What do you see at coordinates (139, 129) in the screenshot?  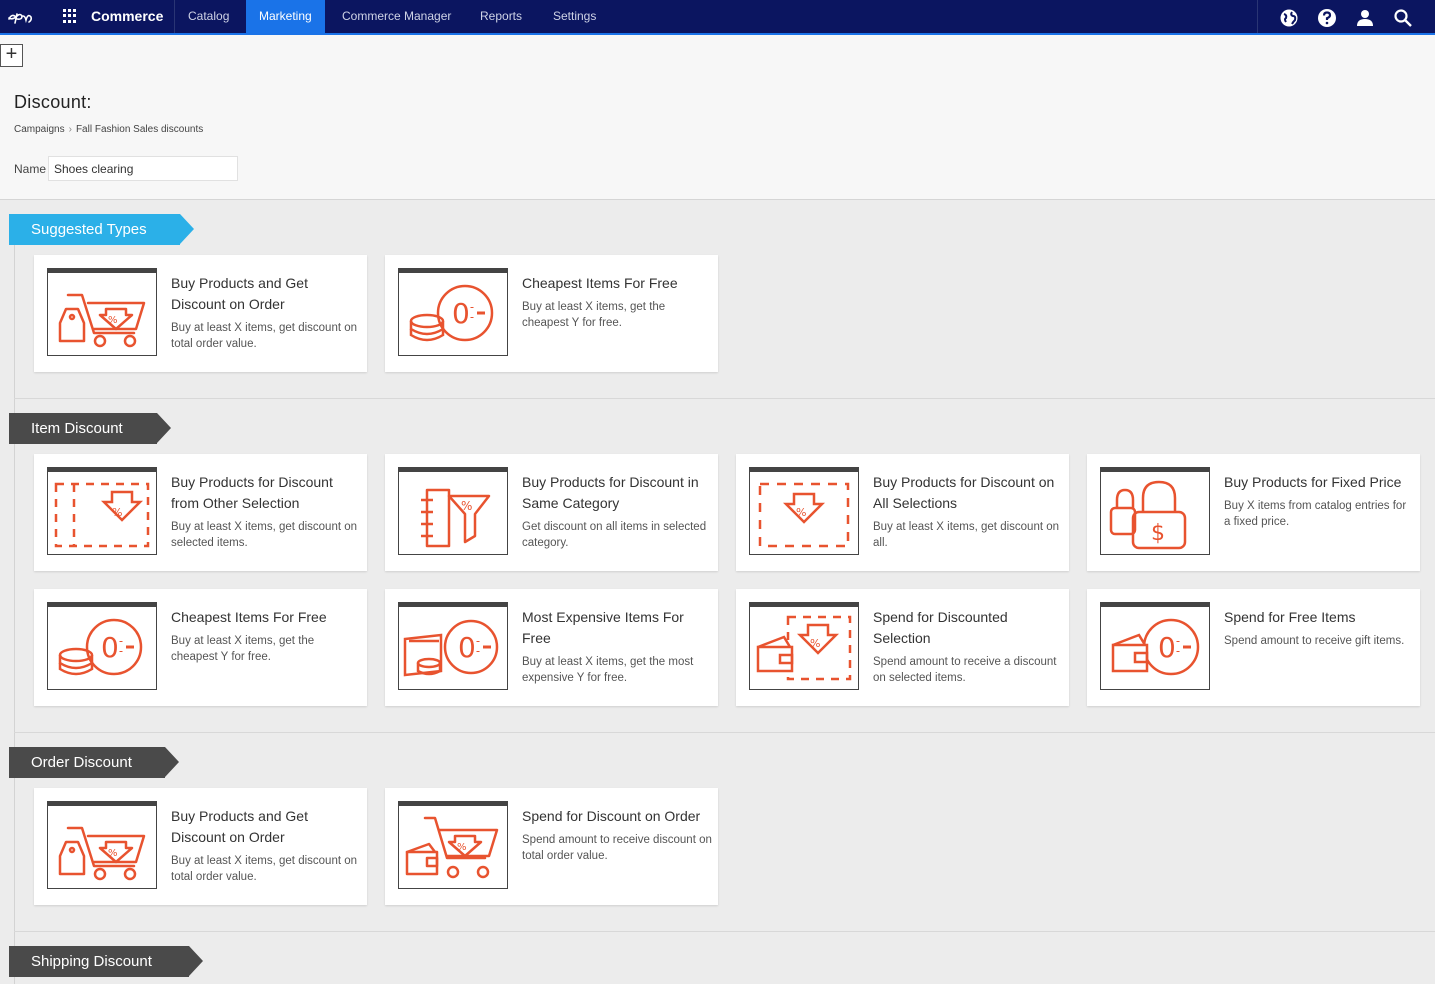 I see `breadcrumb-item-current: Fall Fashion Sales discounts` at bounding box center [139, 129].